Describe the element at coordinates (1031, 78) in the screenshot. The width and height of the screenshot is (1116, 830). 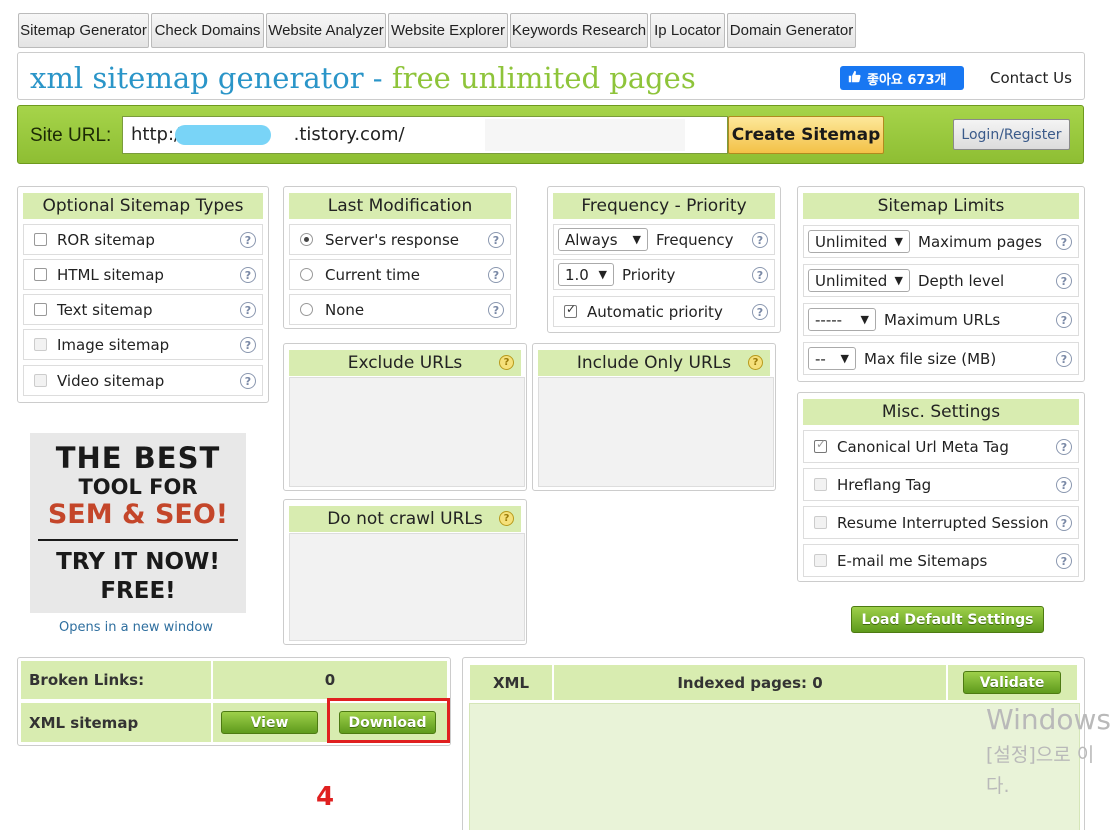
I see `contact-us-link: Contact Us` at that location.